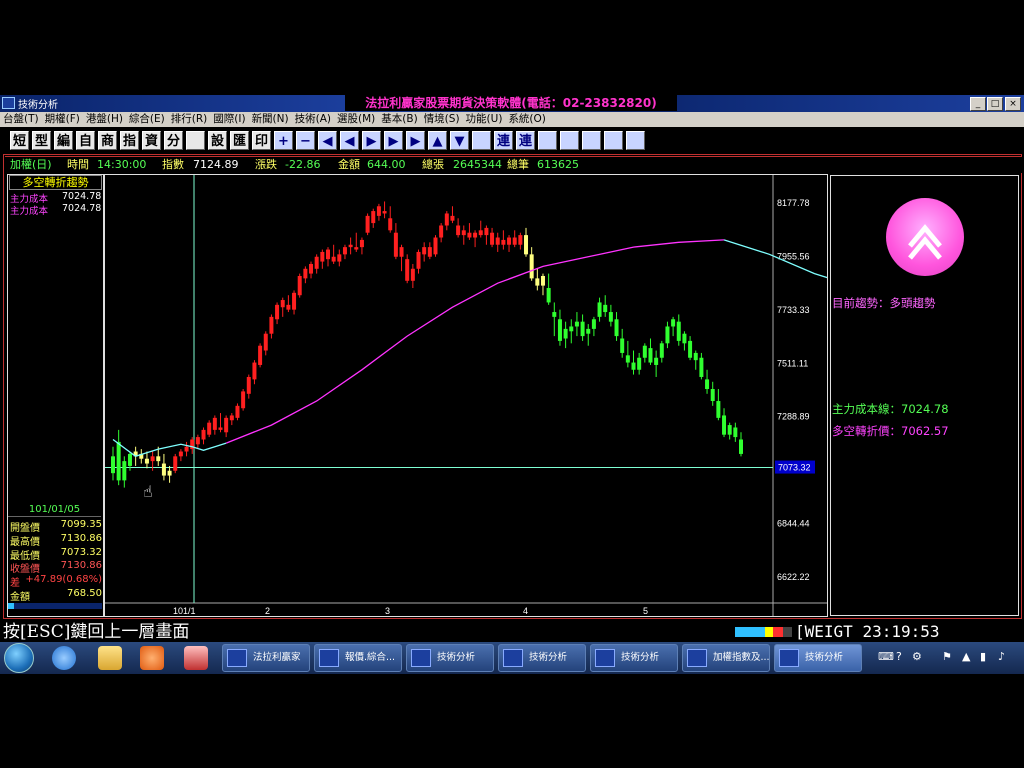  I want to click on close-button: ×, so click(1013, 104).